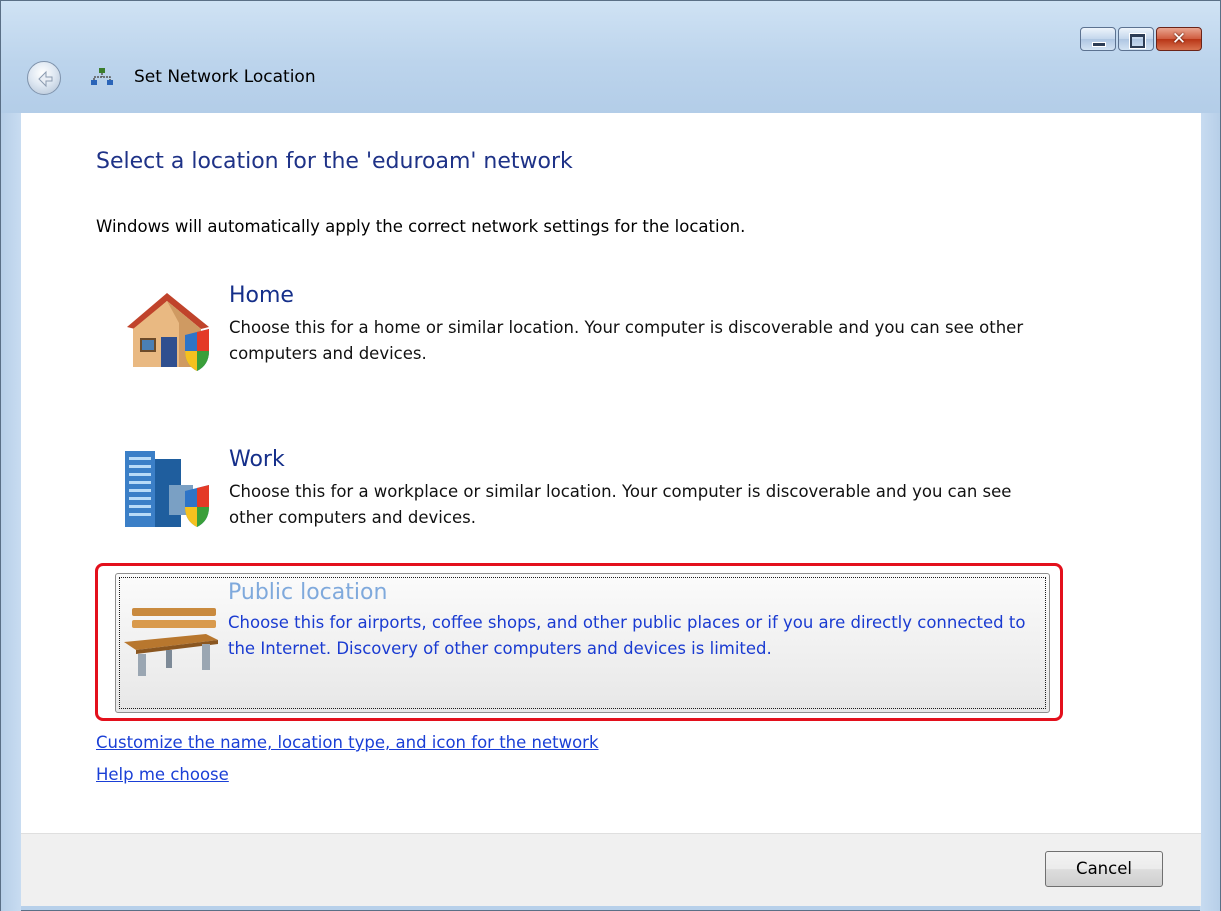 This screenshot has width=1221, height=911. What do you see at coordinates (225, 77) in the screenshot?
I see `window-title: Set Network Location` at bounding box center [225, 77].